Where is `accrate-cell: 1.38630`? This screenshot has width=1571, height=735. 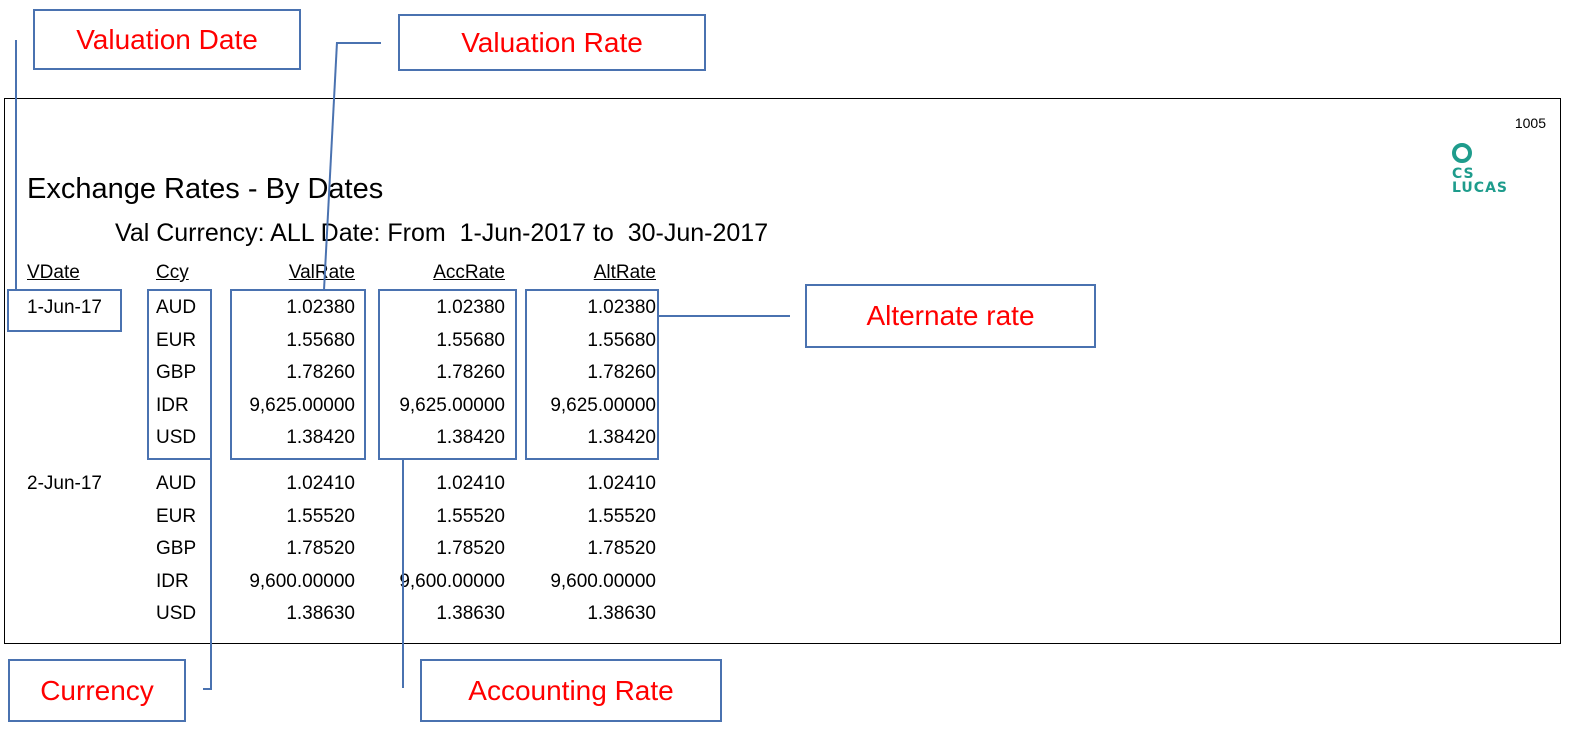 accrate-cell: 1.38630 is located at coordinates (470, 614).